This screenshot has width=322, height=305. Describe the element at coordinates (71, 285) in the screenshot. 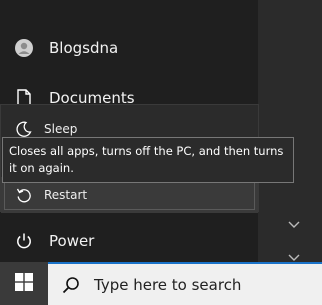

I see `search-icon` at that location.